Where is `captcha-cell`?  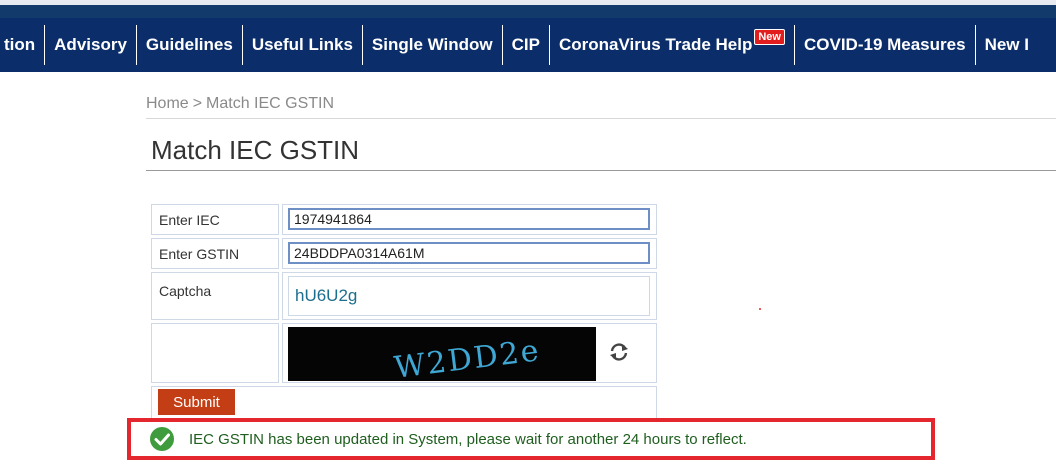 captcha-cell is located at coordinates (469, 296).